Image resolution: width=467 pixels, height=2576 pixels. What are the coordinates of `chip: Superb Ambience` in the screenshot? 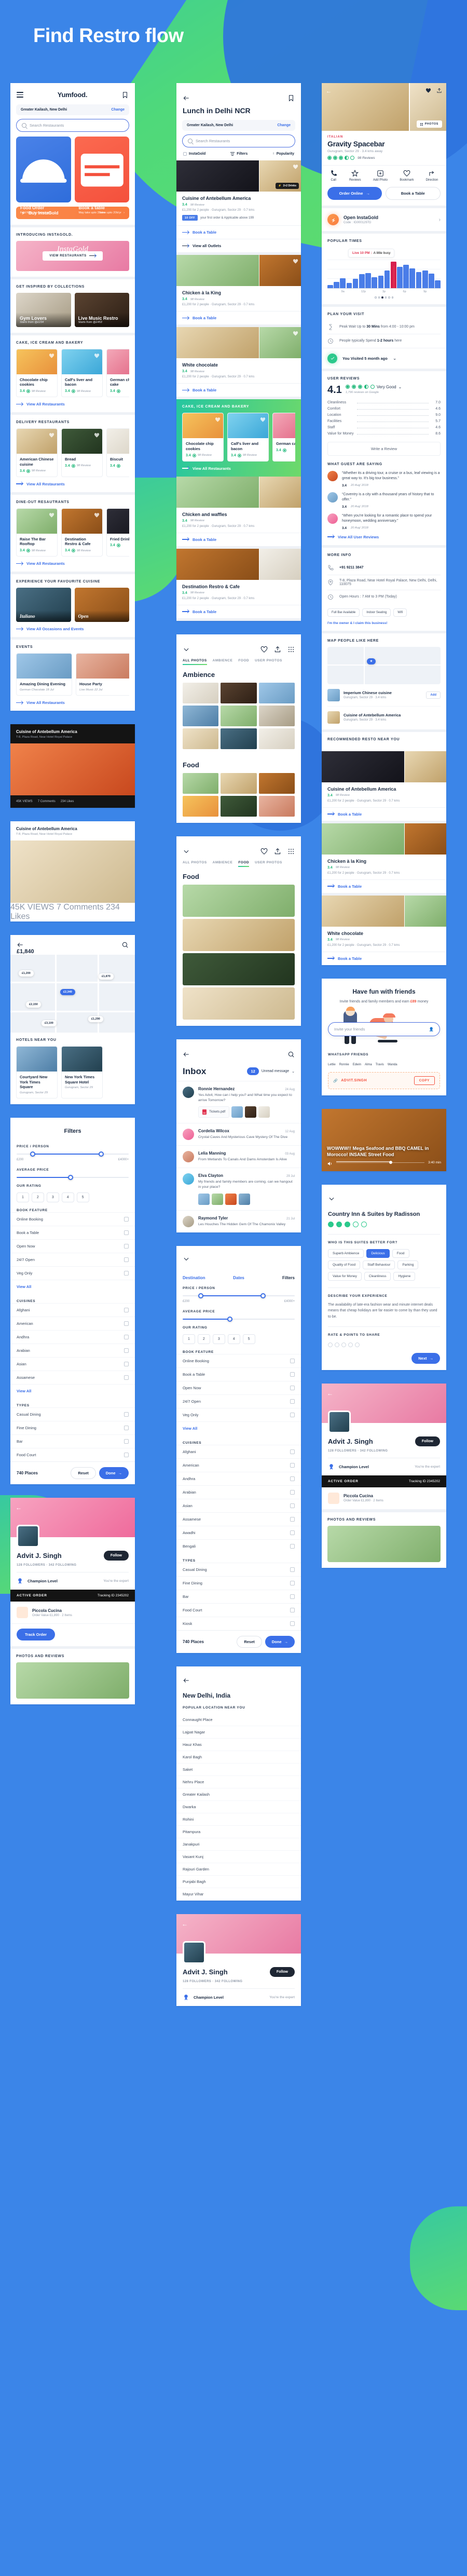 It's located at (346, 1253).